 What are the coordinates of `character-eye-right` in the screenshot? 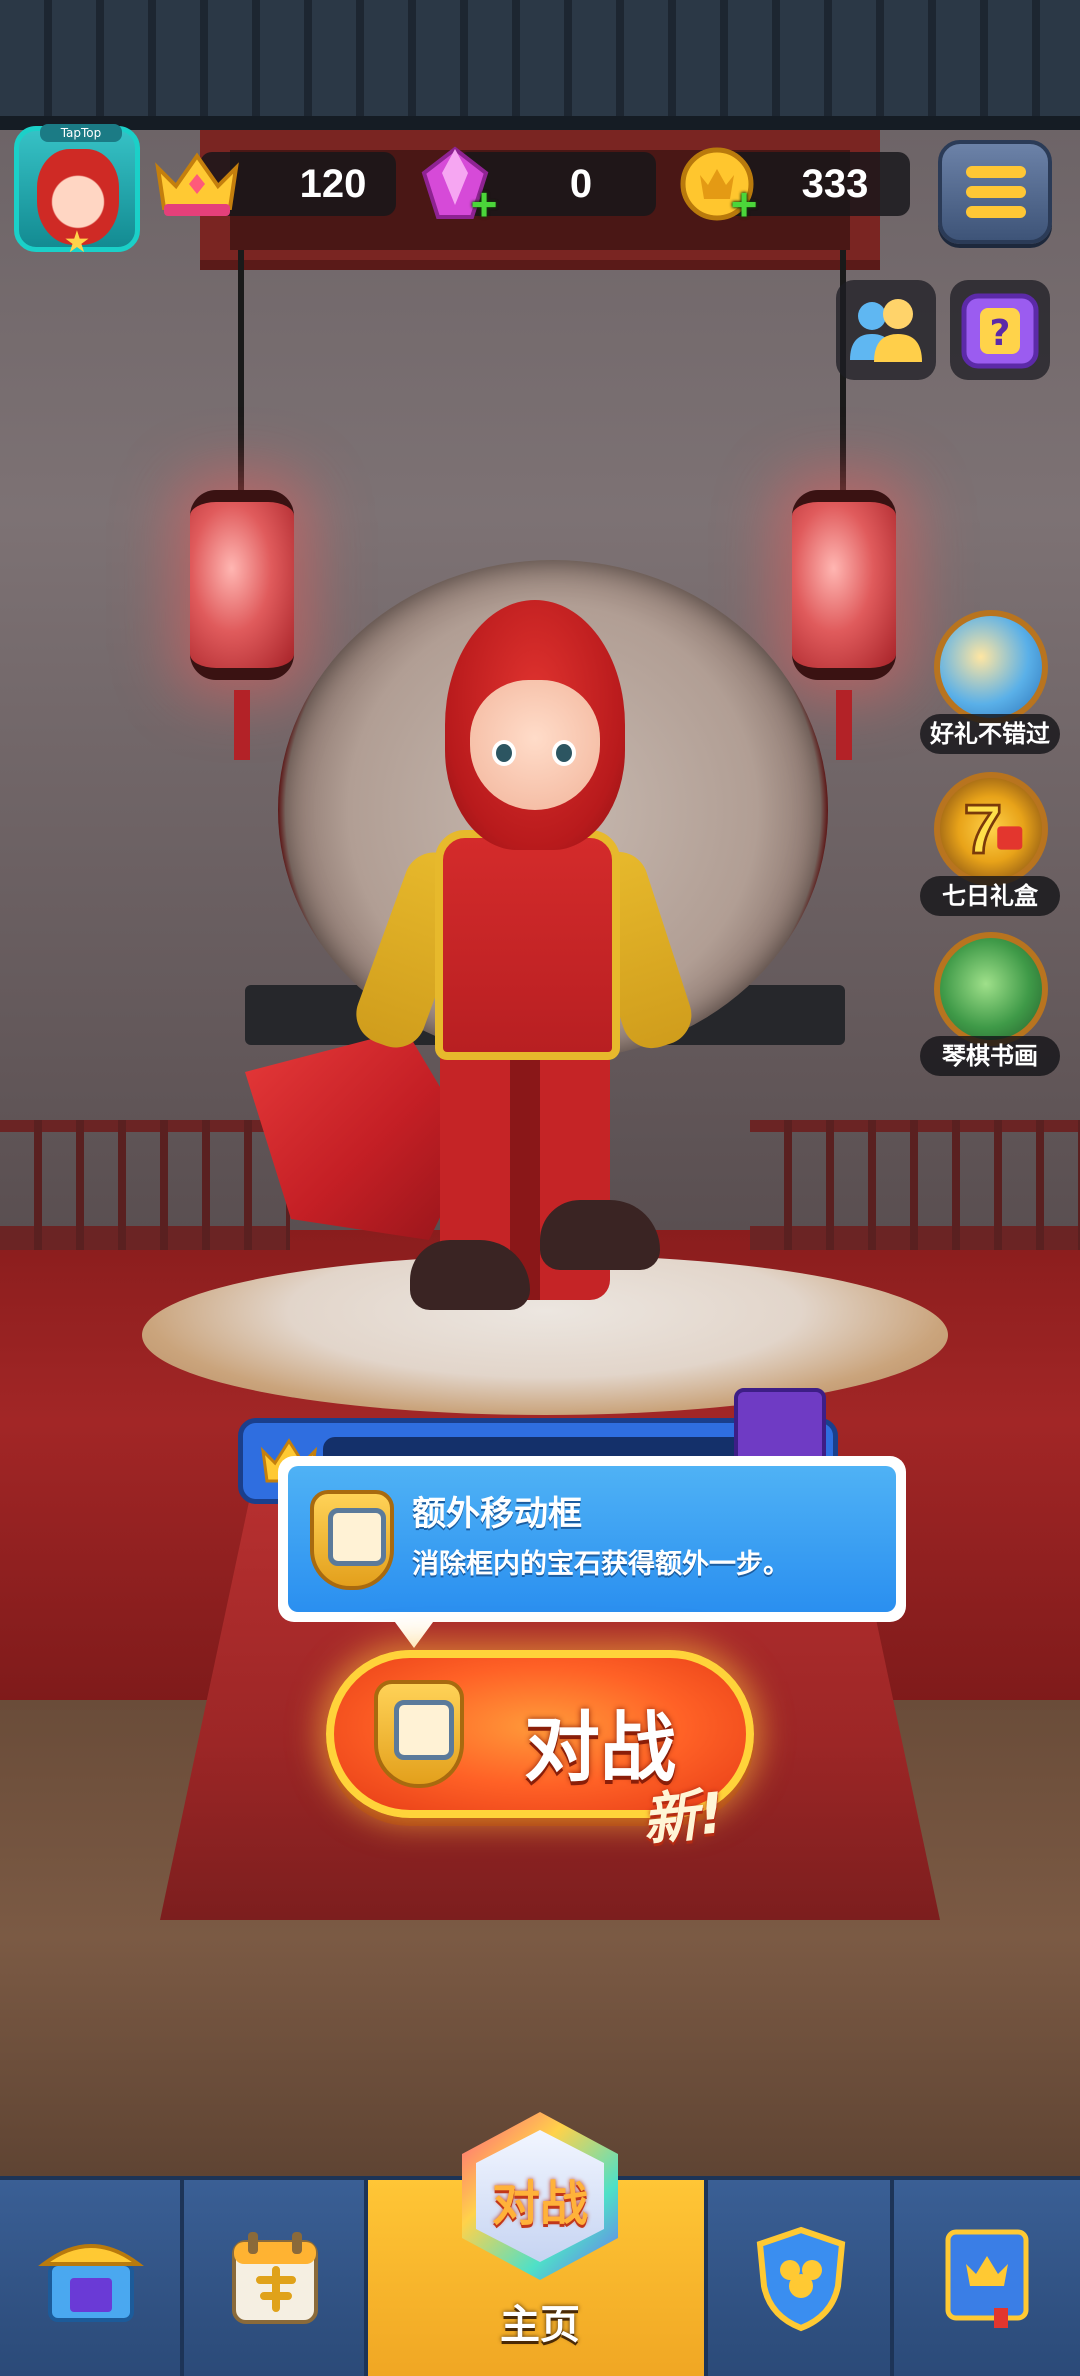 It's located at (564, 753).